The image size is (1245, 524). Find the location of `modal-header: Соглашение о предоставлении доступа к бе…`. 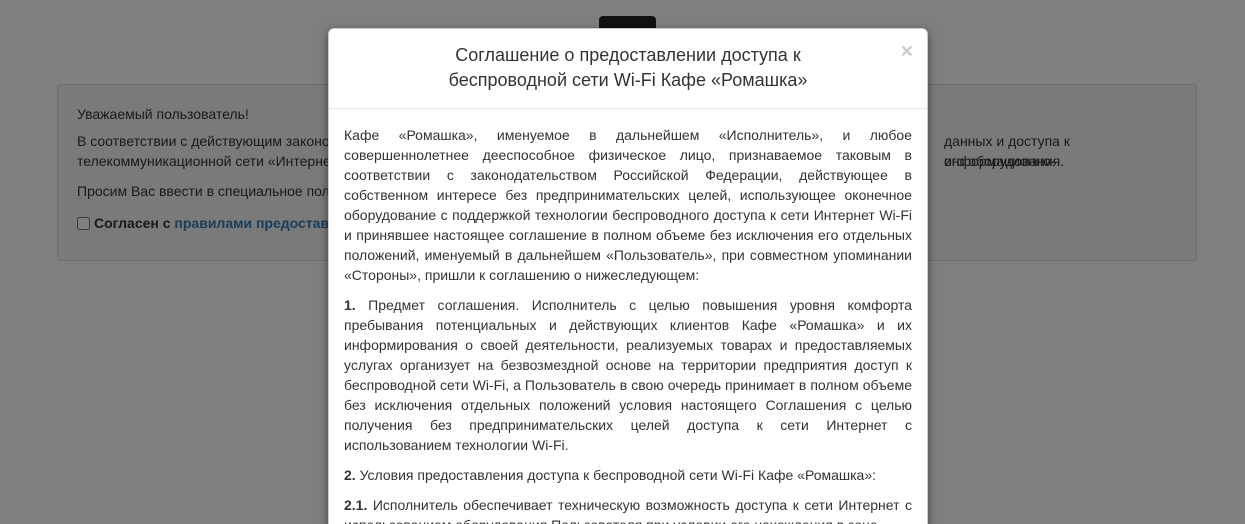

modal-header: Соглашение о предоставлении доступа к бе… is located at coordinates (628, 69).